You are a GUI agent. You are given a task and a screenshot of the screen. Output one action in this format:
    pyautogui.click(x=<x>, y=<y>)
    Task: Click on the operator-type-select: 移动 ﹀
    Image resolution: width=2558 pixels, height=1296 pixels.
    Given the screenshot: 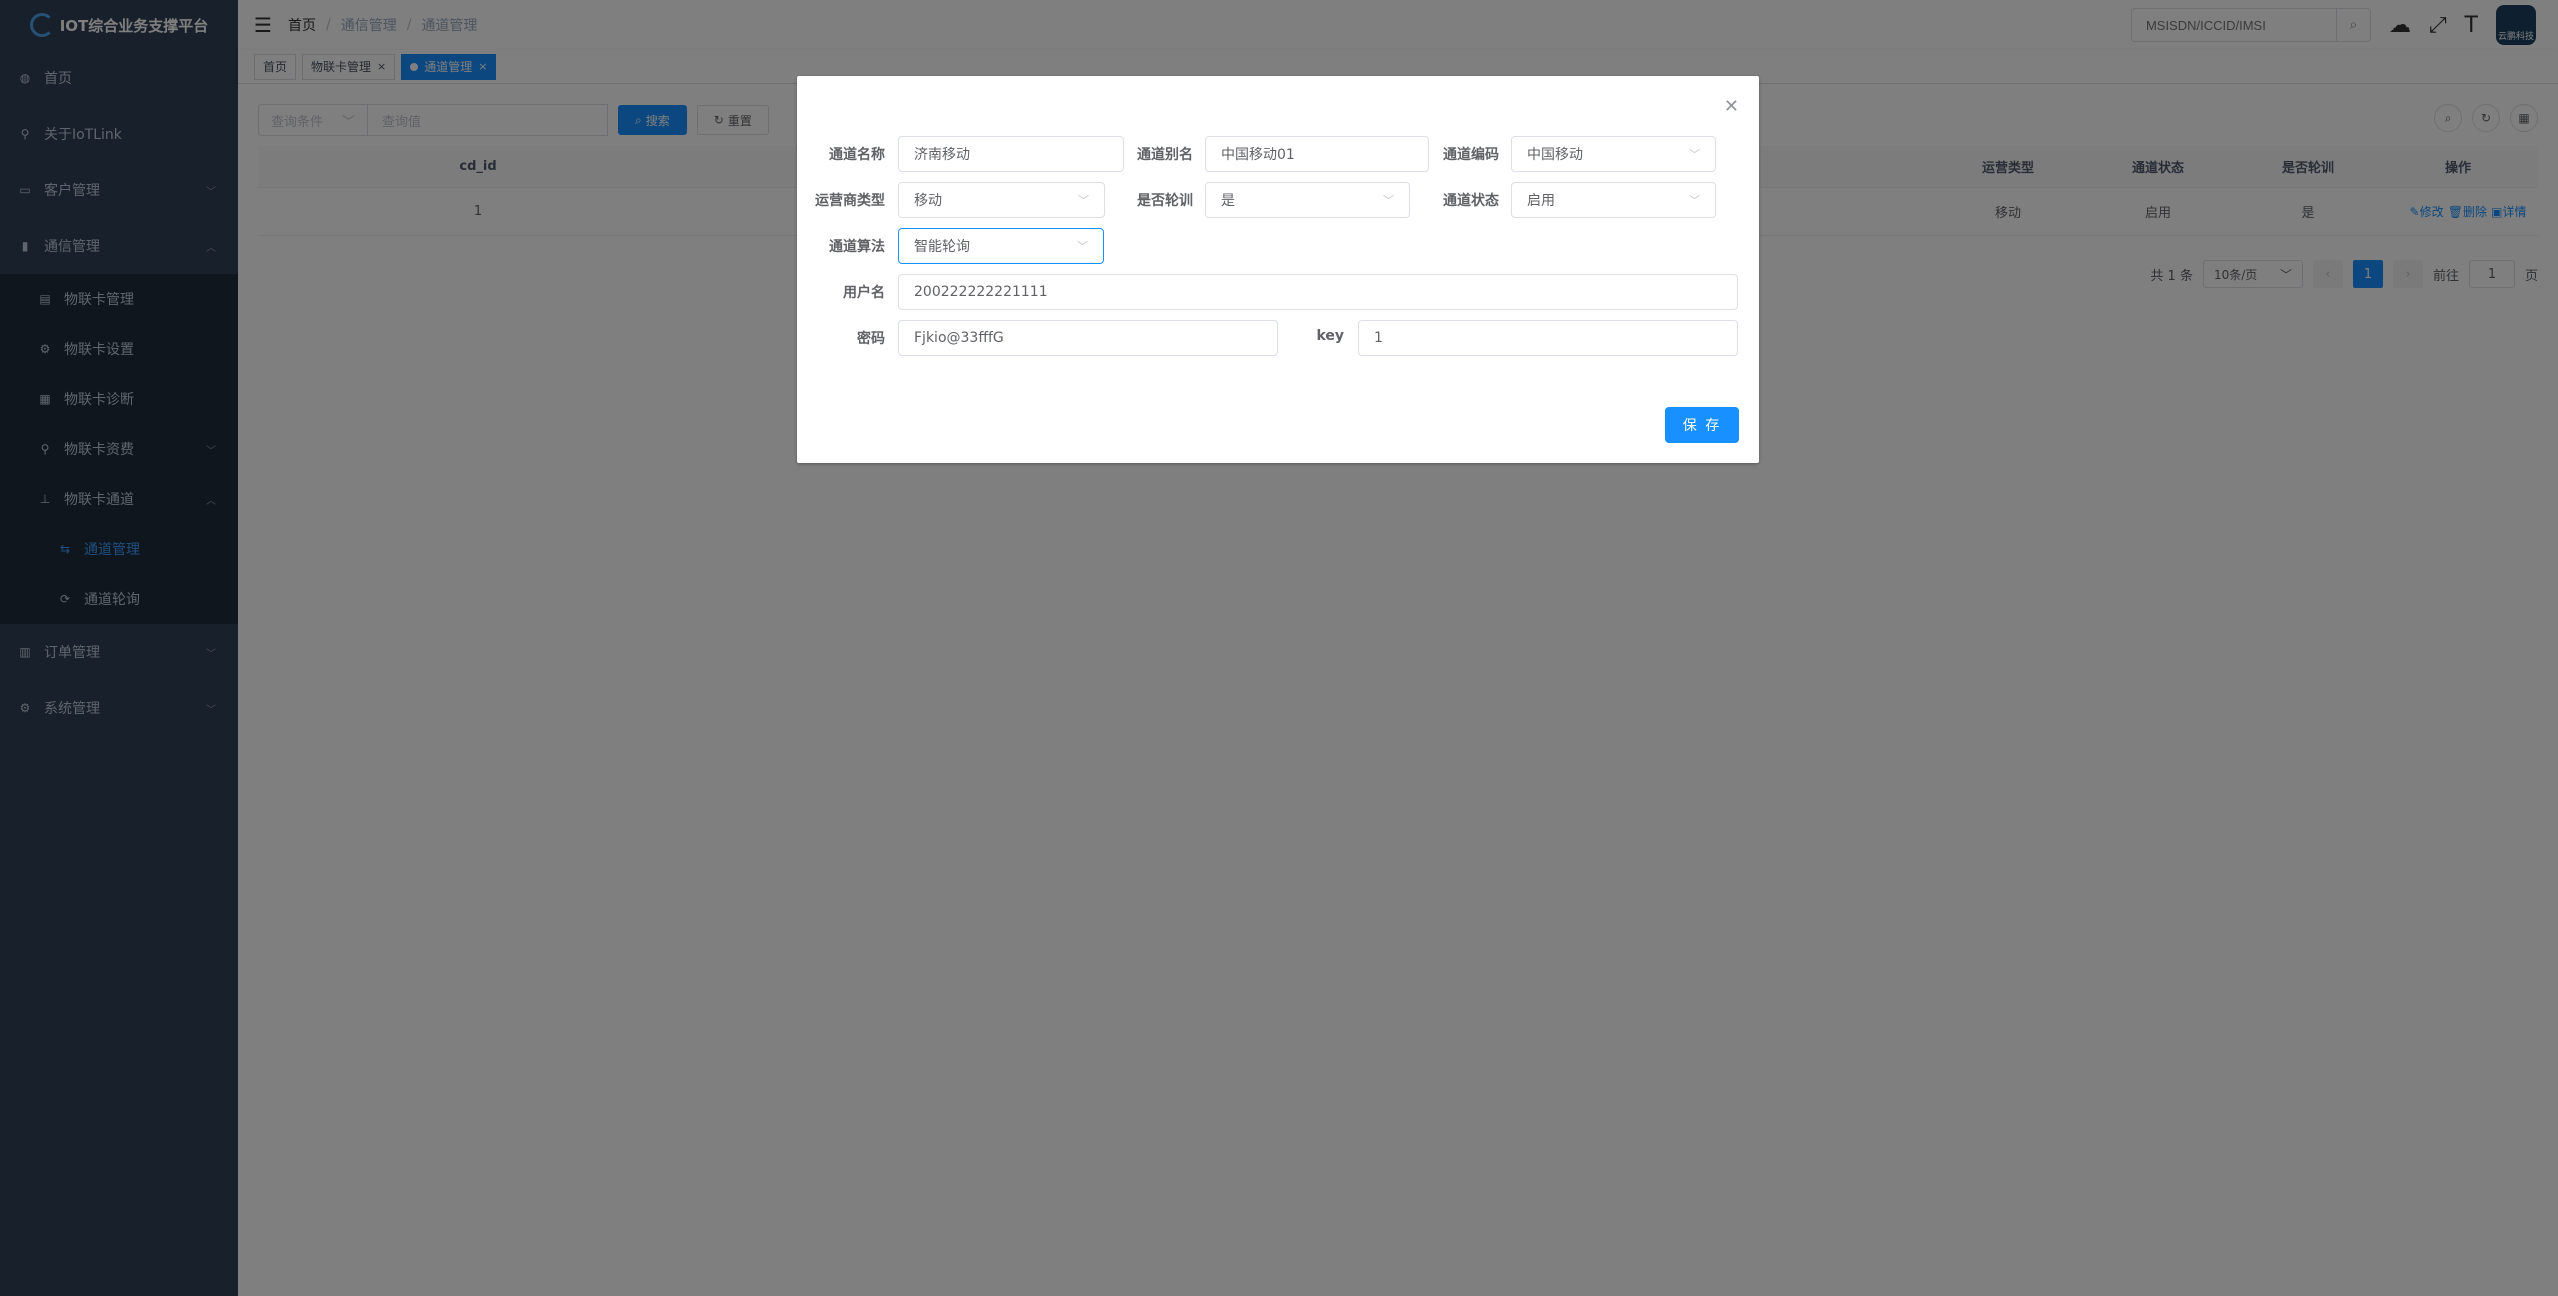 What is the action you would take?
    pyautogui.click(x=1001, y=200)
    